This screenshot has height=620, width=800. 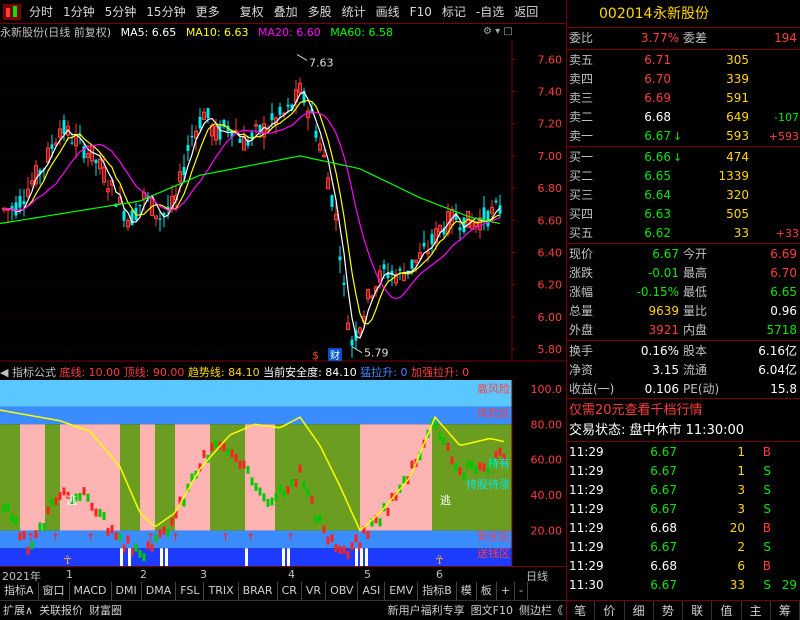 I want to click on expand-icon: □, so click(x=507, y=31).